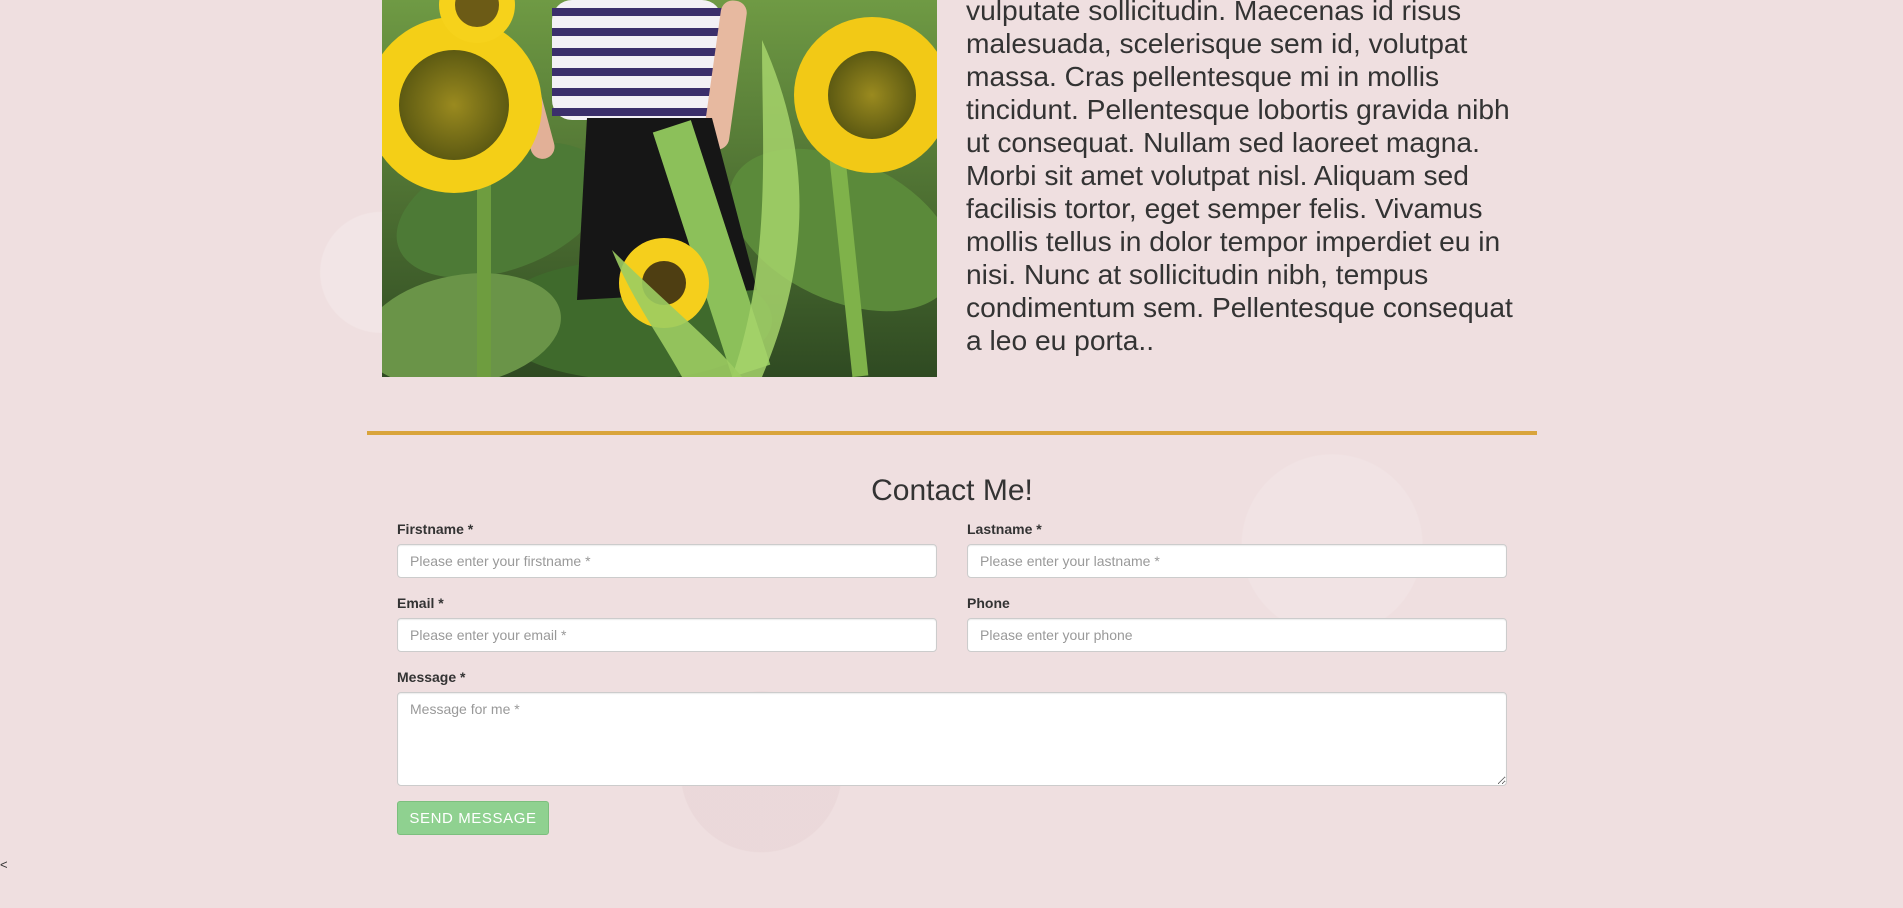 The height and width of the screenshot is (908, 1903). What do you see at coordinates (435, 529) in the screenshot?
I see `firstname-label: Firstname *` at bounding box center [435, 529].